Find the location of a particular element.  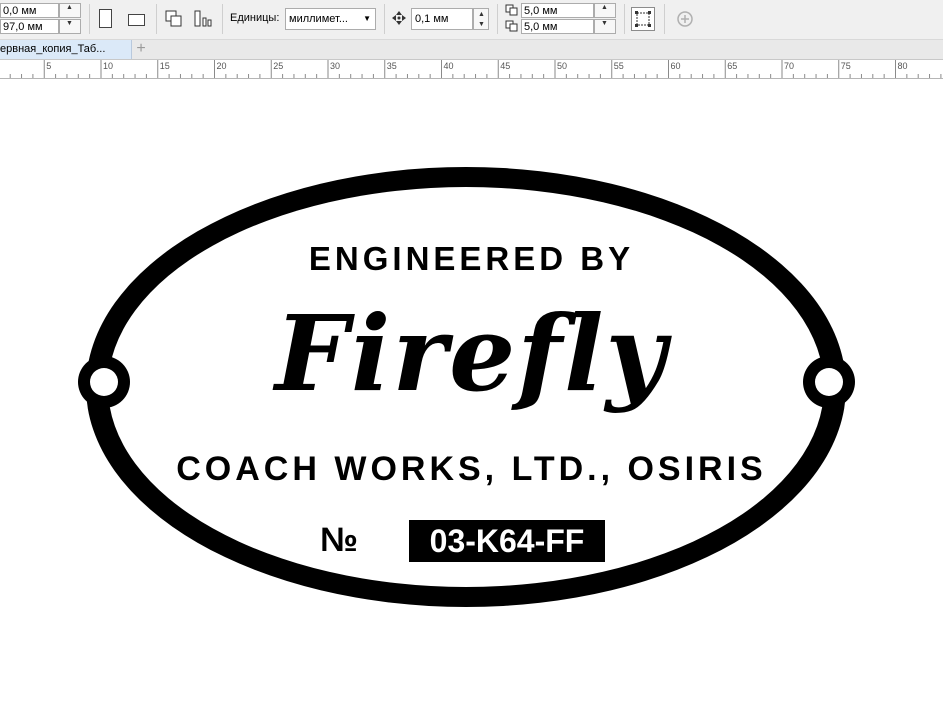

all-pages-icon is located at coordinates (174, 19).